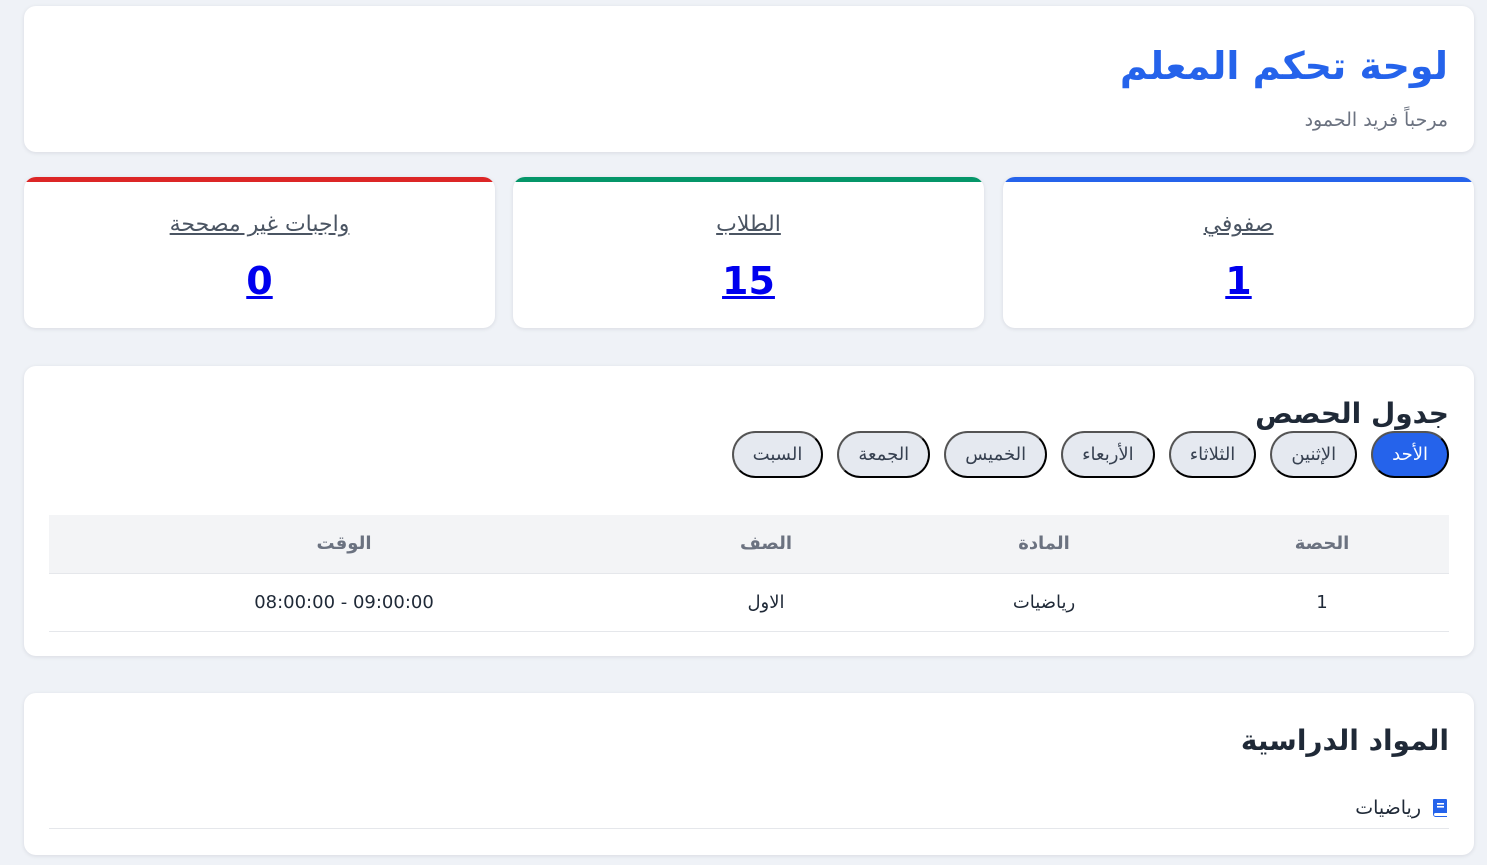 The width and height of the screenshot is (1487, 865). I want to click on column-header-period: الحصة, so click(1322, 544).